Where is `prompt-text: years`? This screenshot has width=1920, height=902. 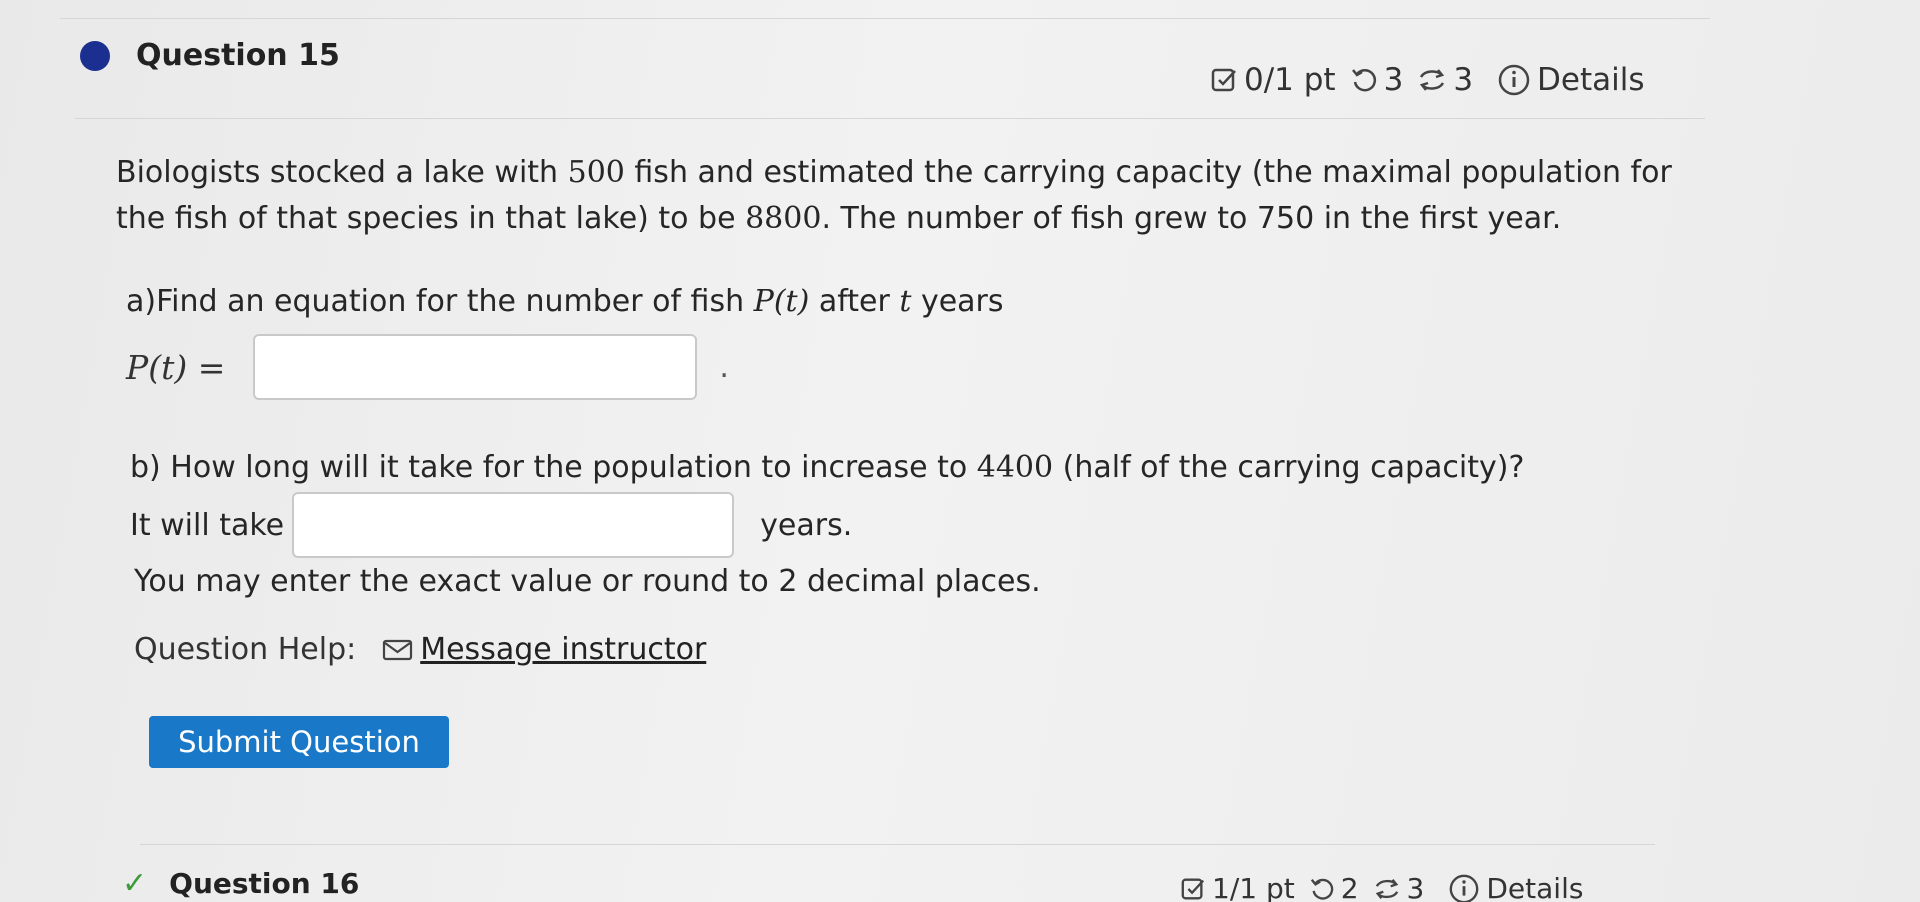 prompt-text: years is located at coordinates (957, 301).